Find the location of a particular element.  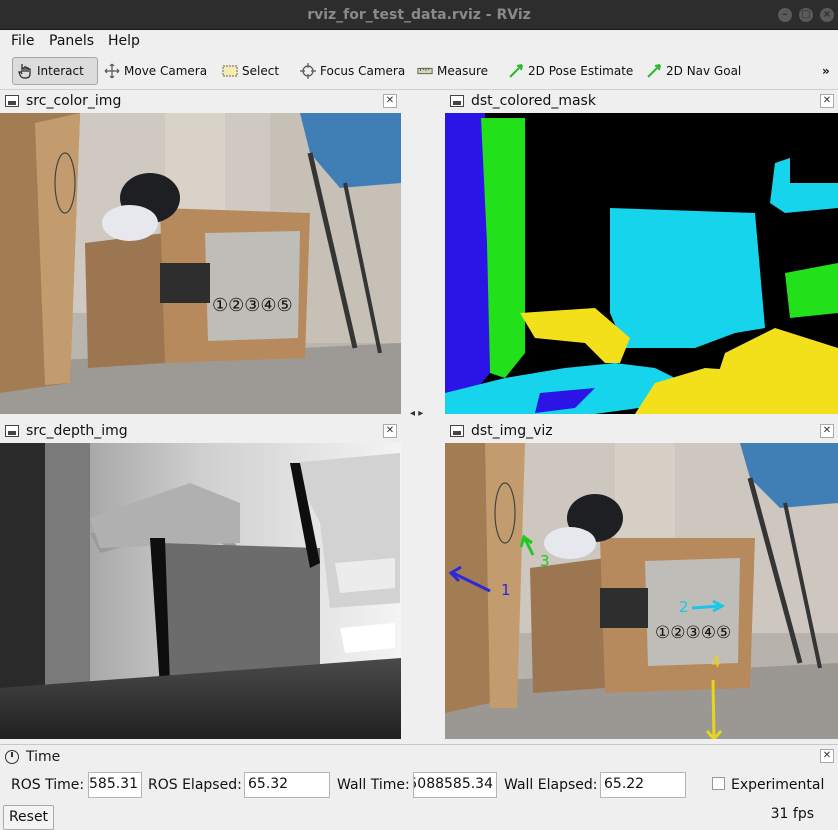

pose-estimate-tool-button: 2D Pose Estimate is located at coordinates (570, 71).